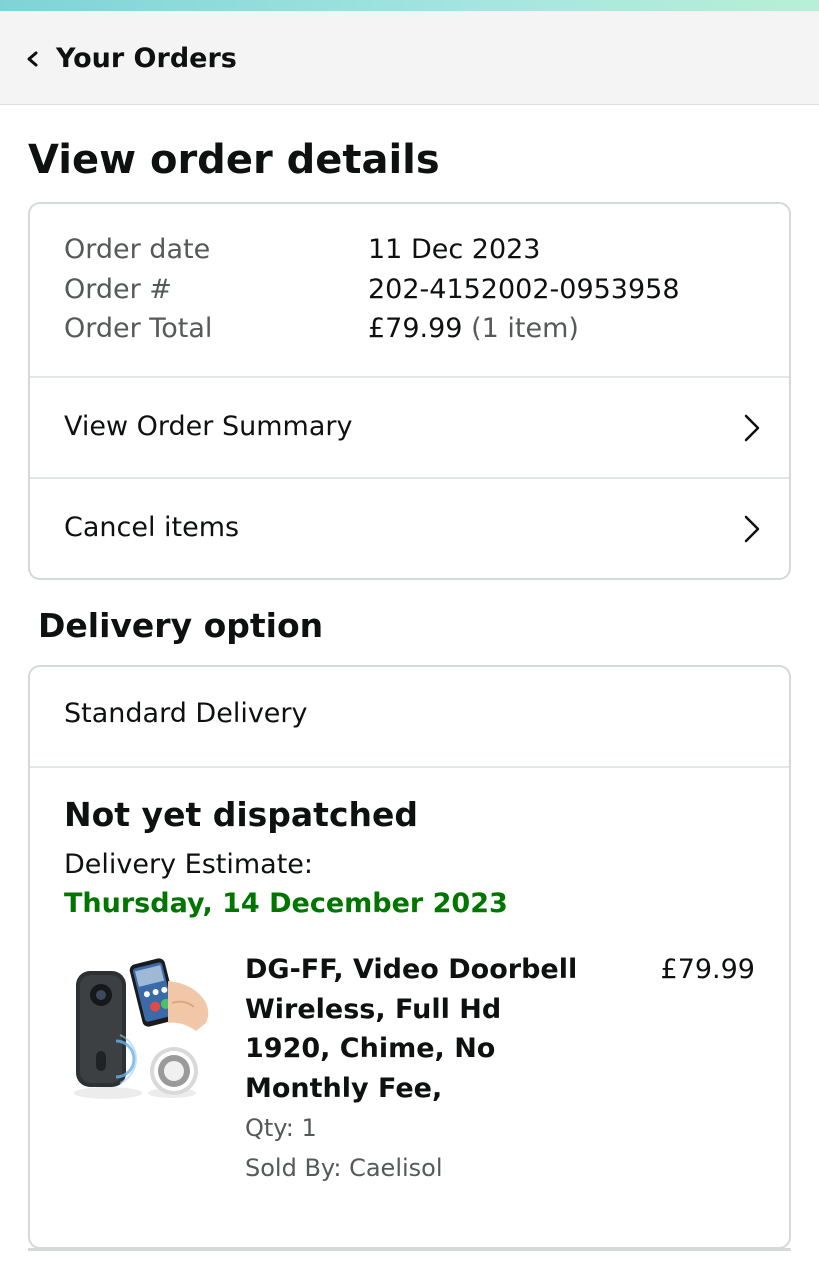  What do you see at coordinates (146, 59) in the screenshot?
I see `back-to-orders-link: Your Orders` at bounding box center [146, 59].